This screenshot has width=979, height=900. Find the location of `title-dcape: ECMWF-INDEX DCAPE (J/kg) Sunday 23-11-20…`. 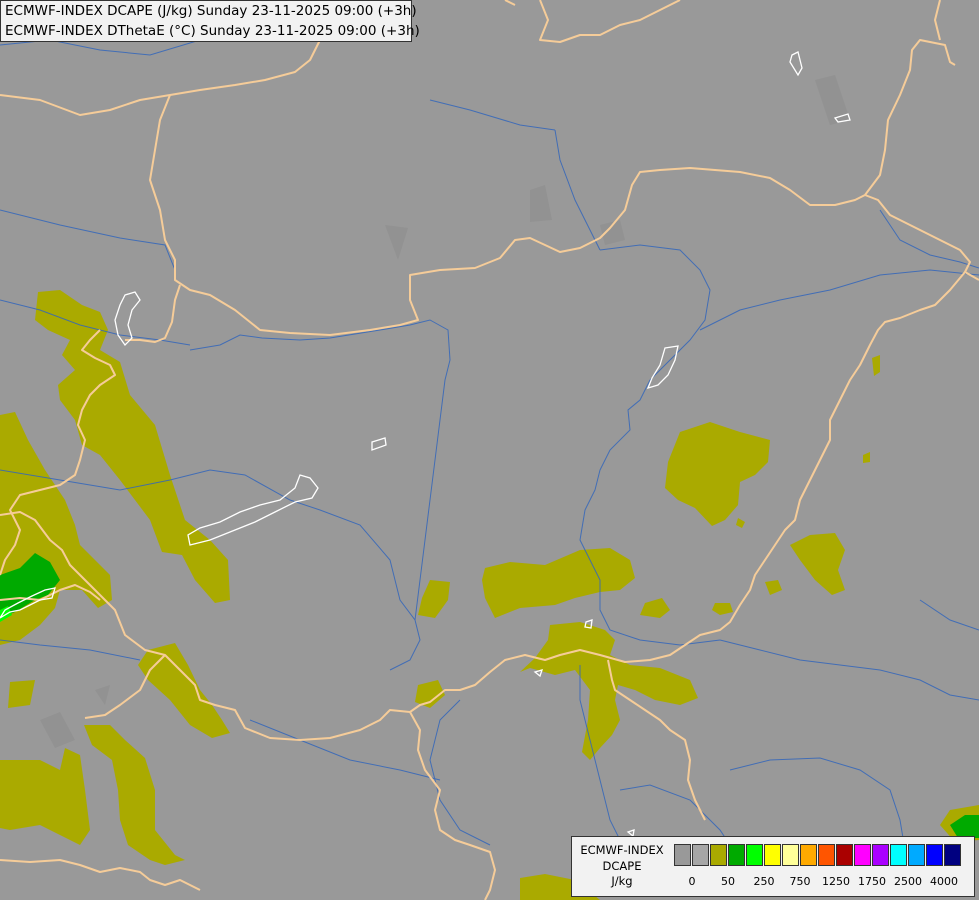

title-dcape: ECMWF-INDEX DCAPE (J/kg) Sunday 23-11-20… is located at coordinates (211, 11).